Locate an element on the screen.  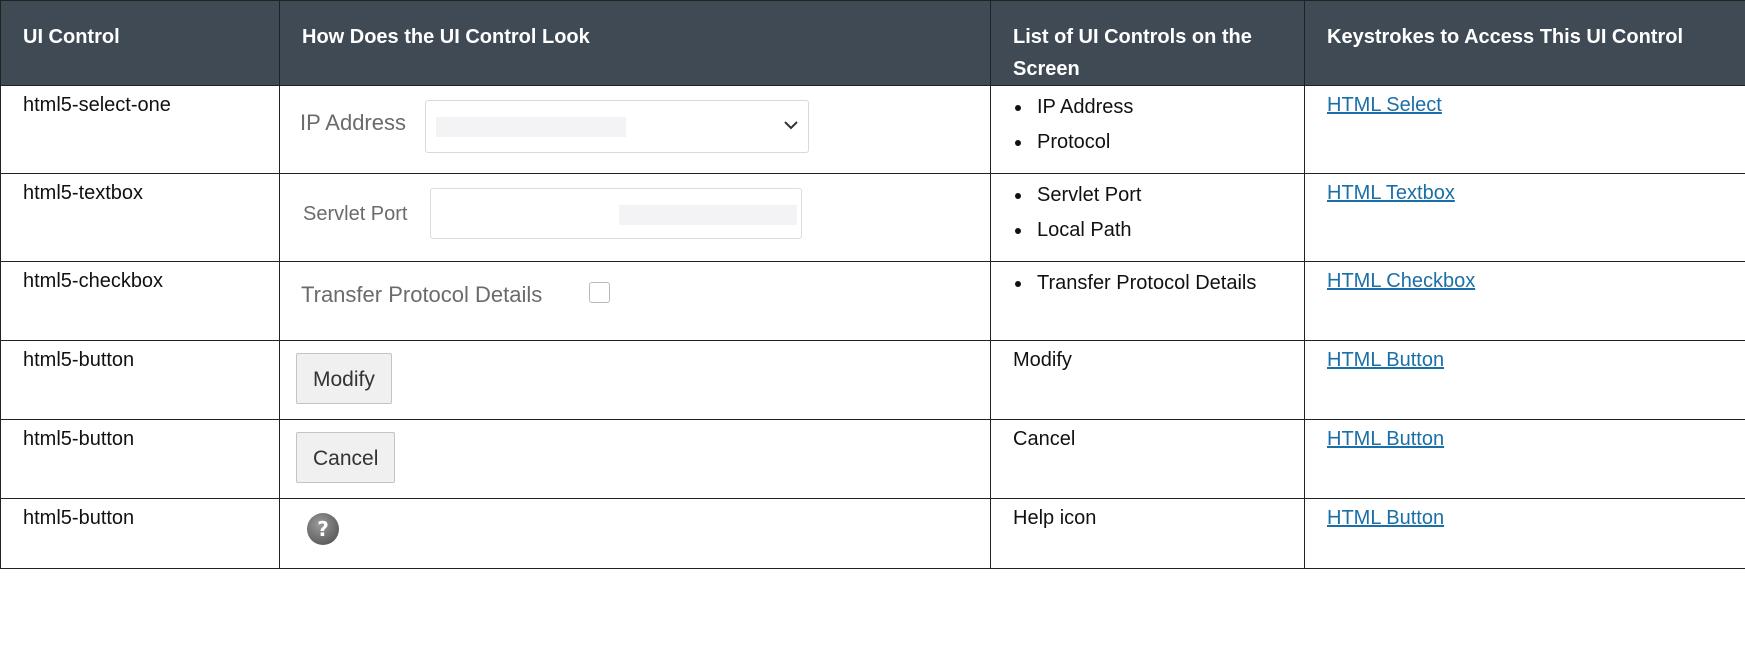
table-row: html5-button Cancel Cancel HTML Button is located at coordinates (872, 459).